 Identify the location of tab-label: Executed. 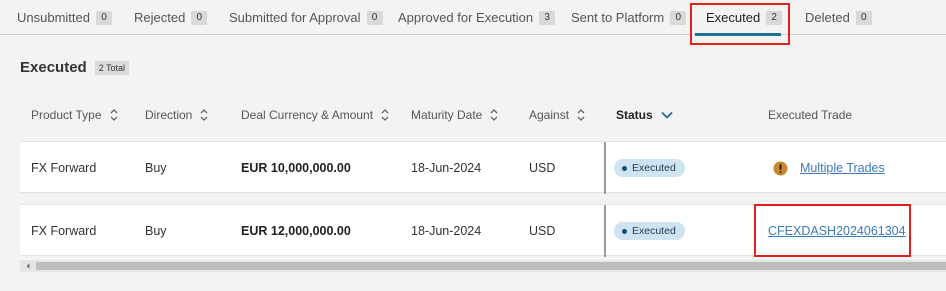
(733, 17).